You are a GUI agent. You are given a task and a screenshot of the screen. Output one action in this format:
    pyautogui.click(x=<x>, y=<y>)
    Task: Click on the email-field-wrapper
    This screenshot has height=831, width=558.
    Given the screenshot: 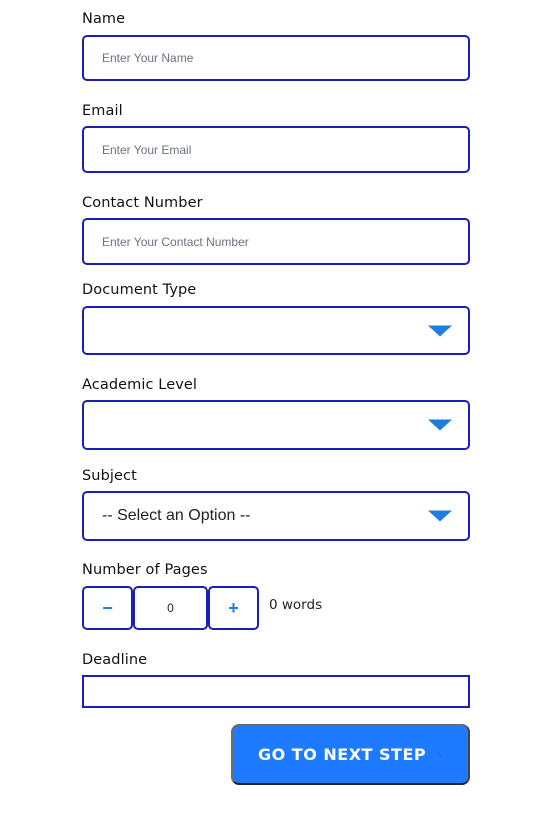 What is the action you would take?
    pyautogui.click(x=276, y=149)
    